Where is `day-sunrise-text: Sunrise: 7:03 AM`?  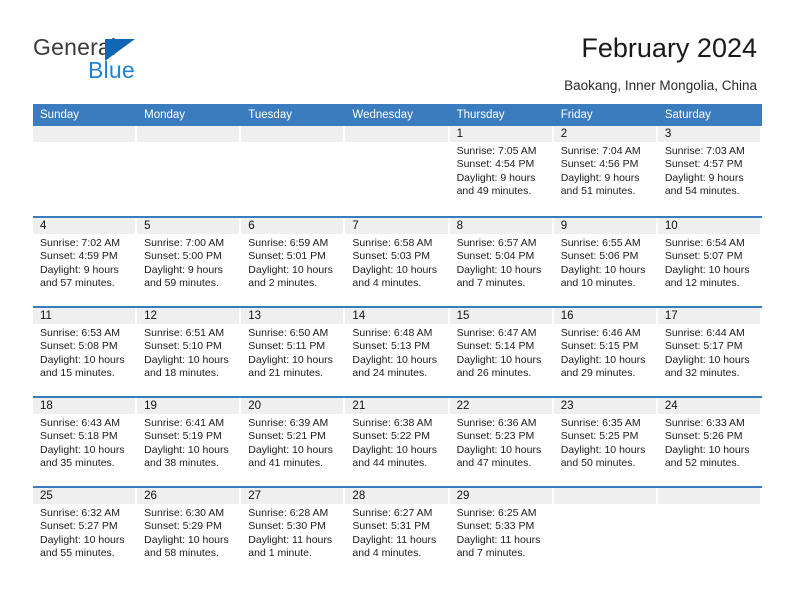 day-sunrise-text: Sunrise: 7:03 AM is located at coordinates (704, 151).